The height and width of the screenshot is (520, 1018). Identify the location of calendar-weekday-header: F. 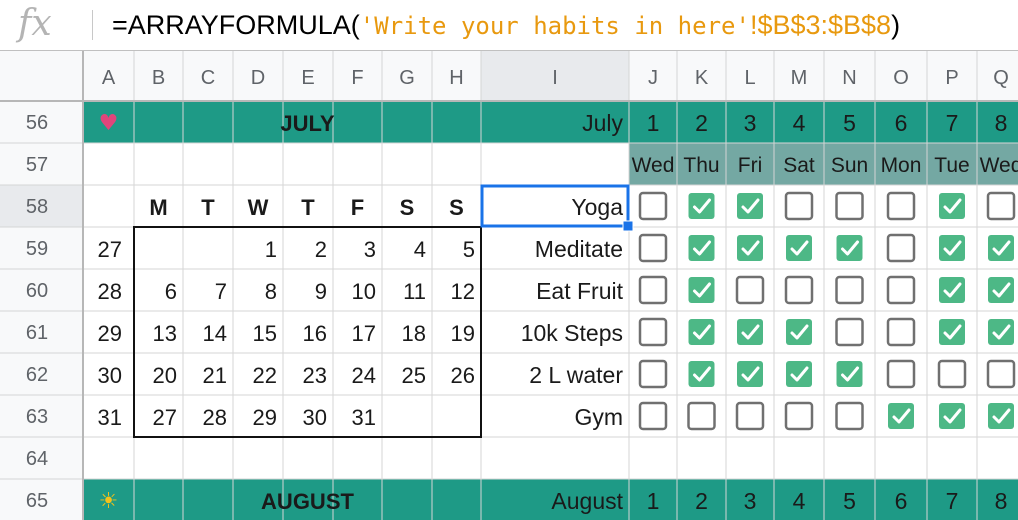
(357, 207).